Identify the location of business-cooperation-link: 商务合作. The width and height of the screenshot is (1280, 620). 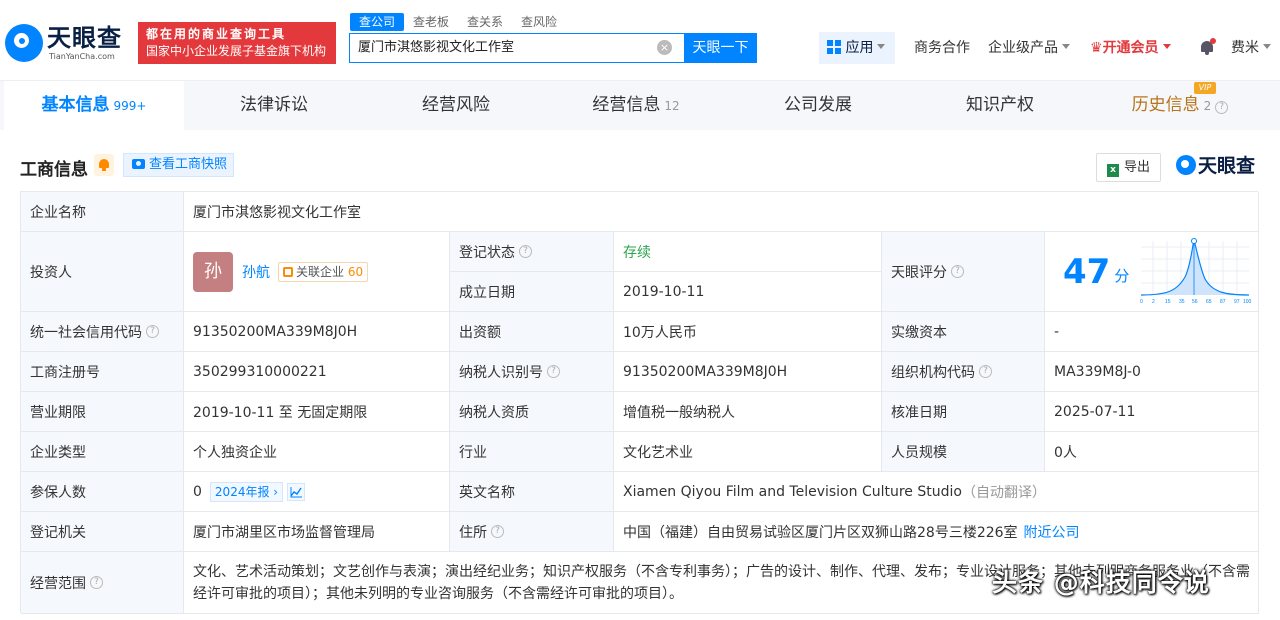
(942, 48).